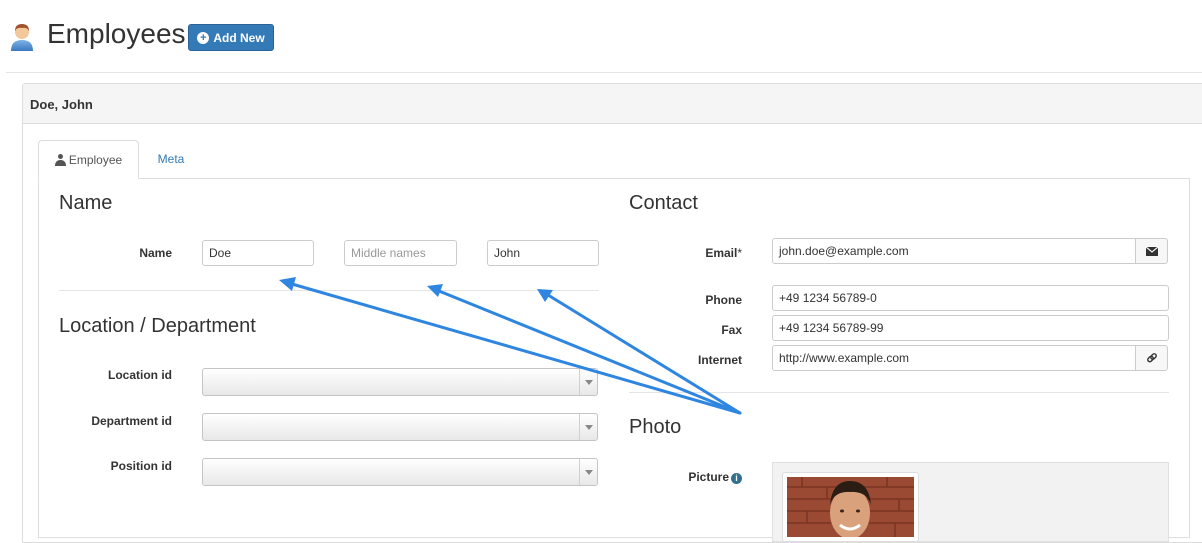 Image resolution: width=1202 pixels, height=543 pixels. I want to click on email-label: Email*, so click(701, 253).